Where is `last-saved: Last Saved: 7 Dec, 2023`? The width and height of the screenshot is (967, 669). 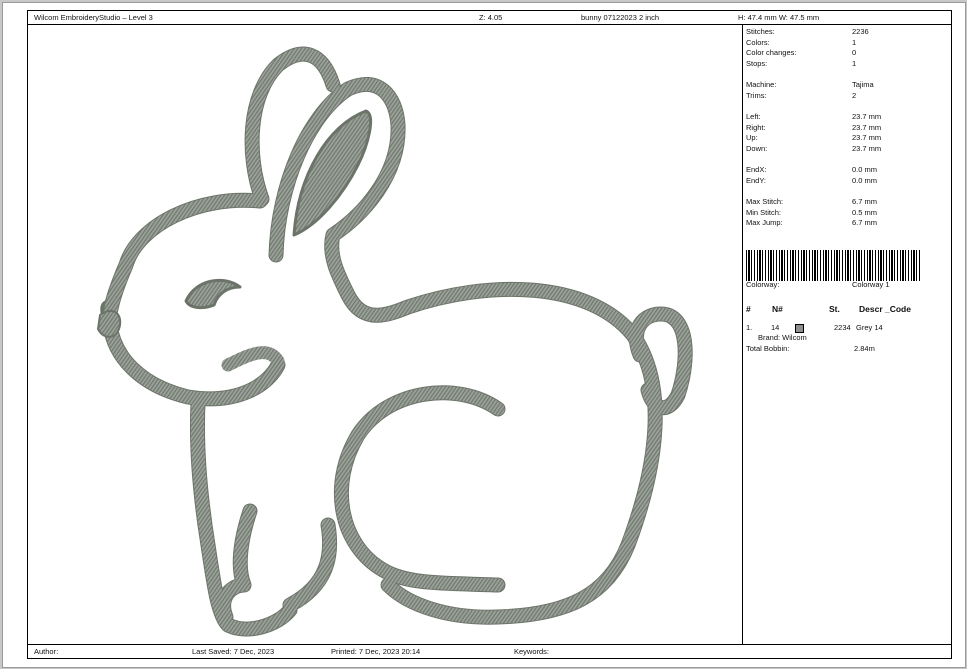
last-saved: Last Saved: 7 Dec, 2023 is located at coordinates (233, 651).